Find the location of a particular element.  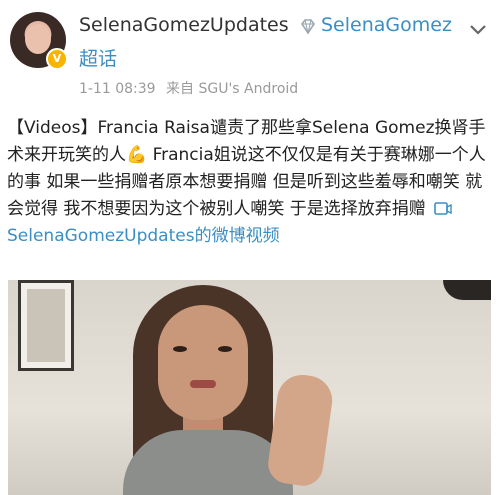

person-hand is located at coordinates (300, 430).